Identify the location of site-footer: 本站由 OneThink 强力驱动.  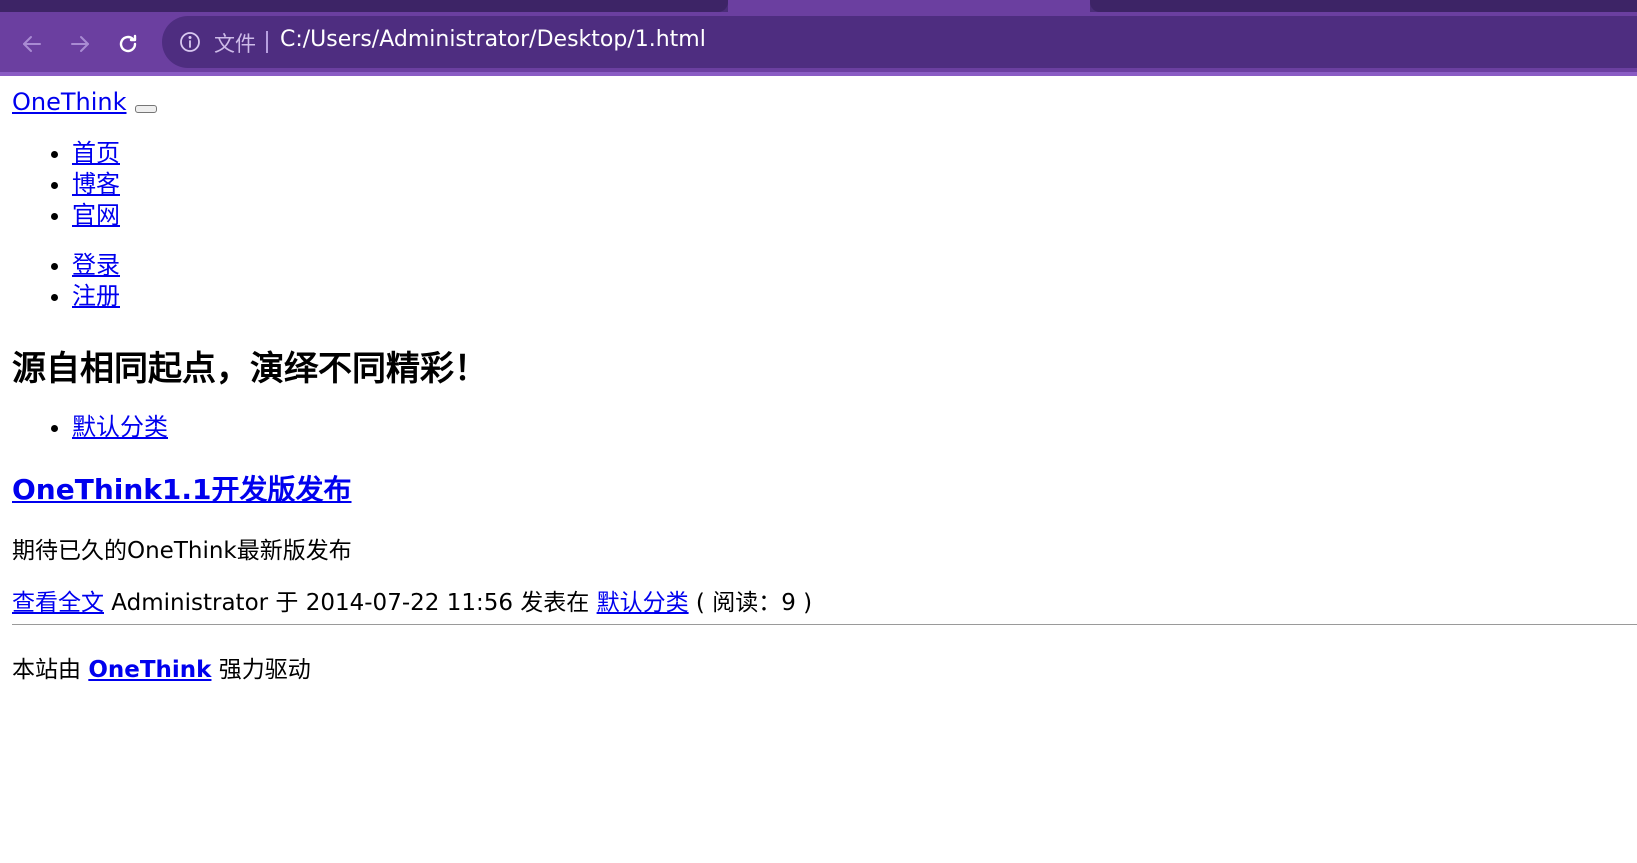
(161, 667).